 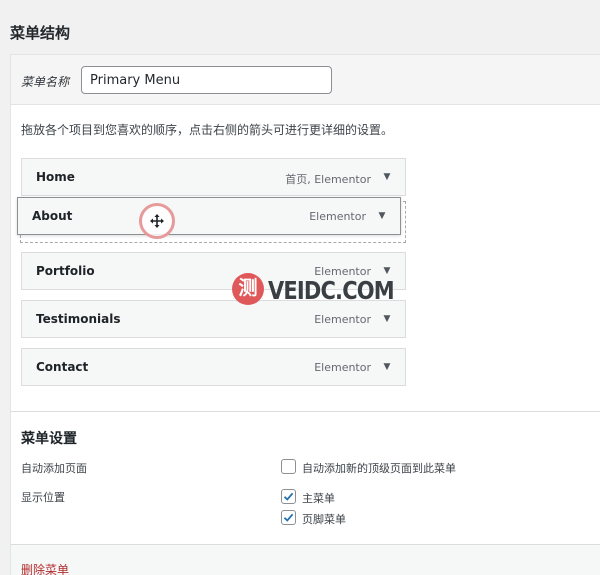 I want to click on display-location-label: 显示位置, so click(x=43, y=497).